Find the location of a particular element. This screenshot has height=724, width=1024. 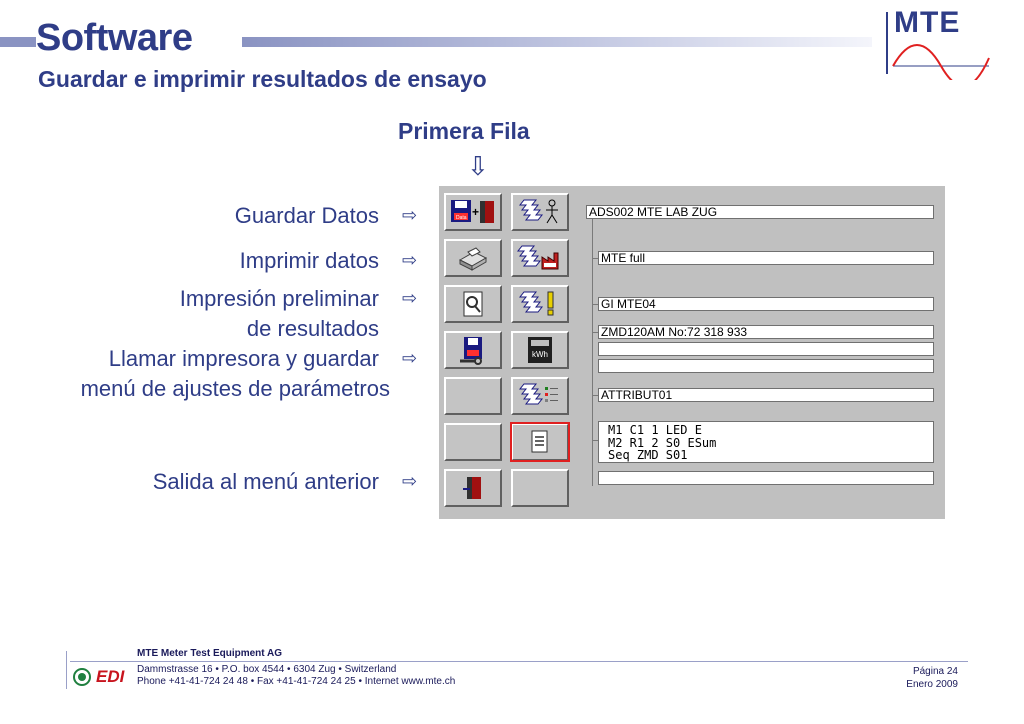

edi-logo: EDI is located at coordinates (110, 676).